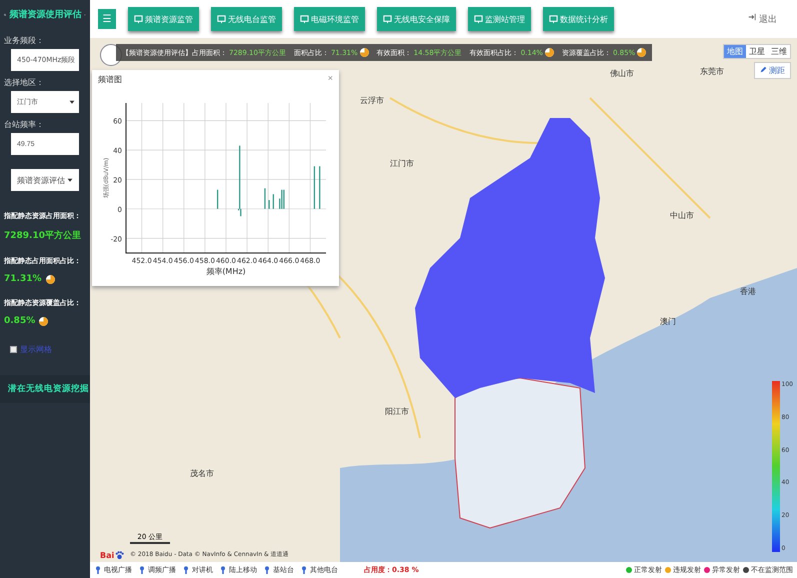 This screenshot has height=578, width=797. What do you see at coordinates (119, 555) in the screenshot?
I see `paw-icon` at bounding box center [119, 555].